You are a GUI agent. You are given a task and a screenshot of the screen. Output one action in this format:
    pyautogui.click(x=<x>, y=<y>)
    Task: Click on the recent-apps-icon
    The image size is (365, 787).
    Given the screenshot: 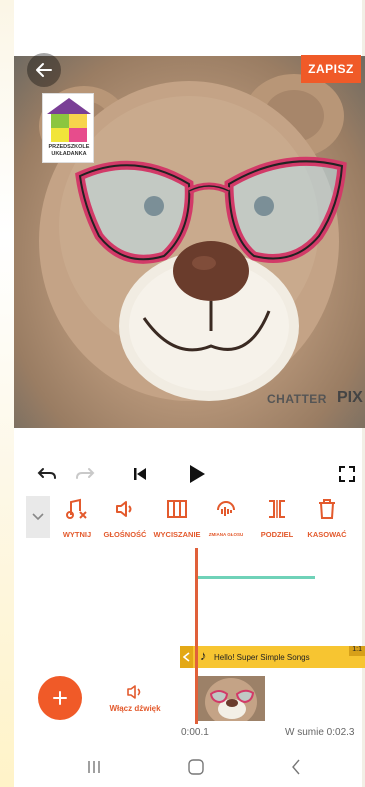 What is the action you would take?
    pyautogui.click(x=94, y=767)
    